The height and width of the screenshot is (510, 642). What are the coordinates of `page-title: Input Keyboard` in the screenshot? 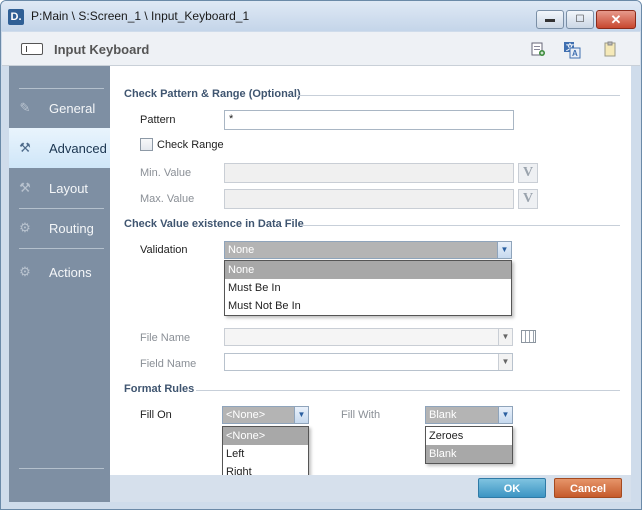 It's located at (102, 49).